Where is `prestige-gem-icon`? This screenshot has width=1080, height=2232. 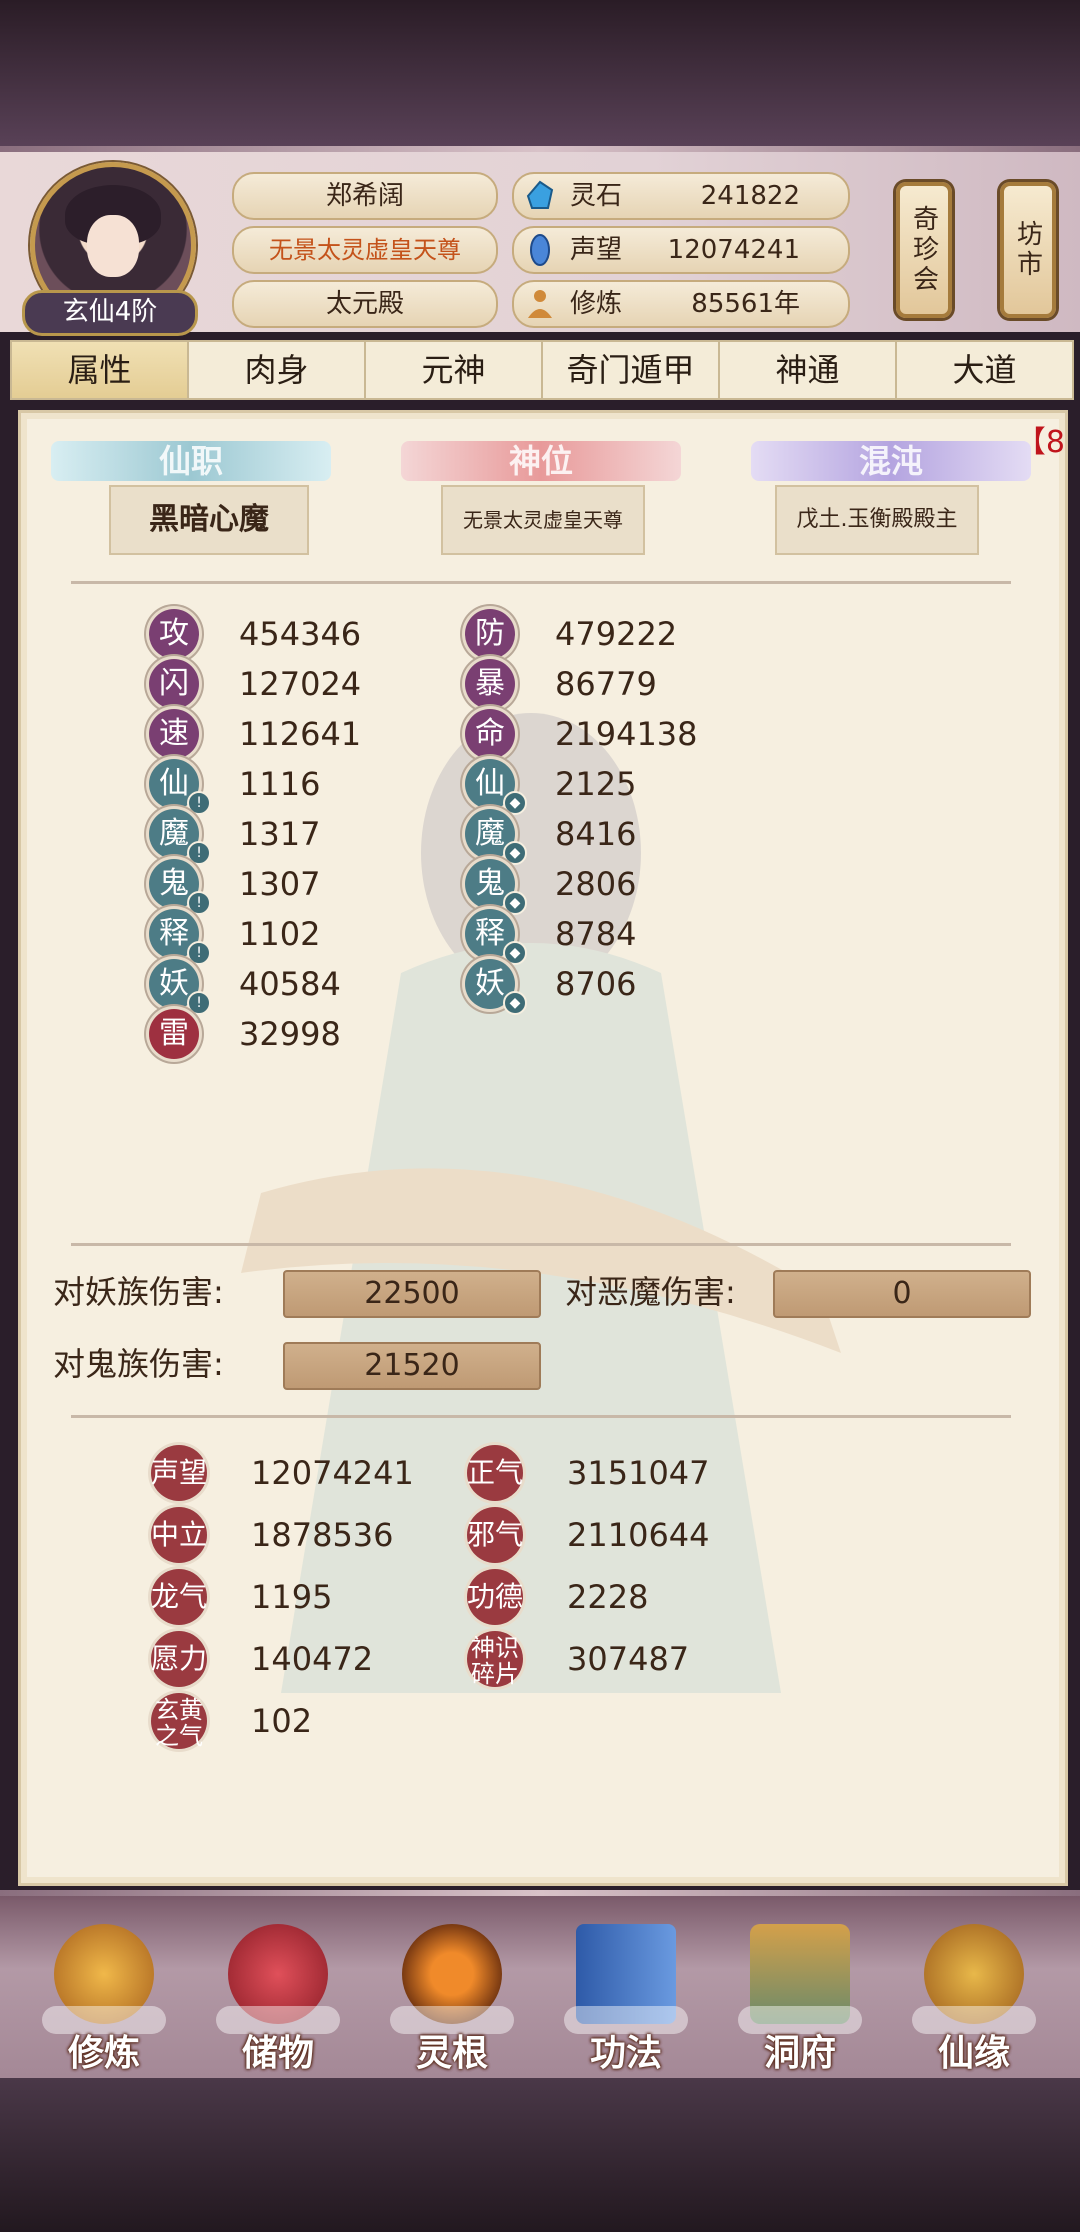
prestige-gem-icon is located at coordinates (540, 250).